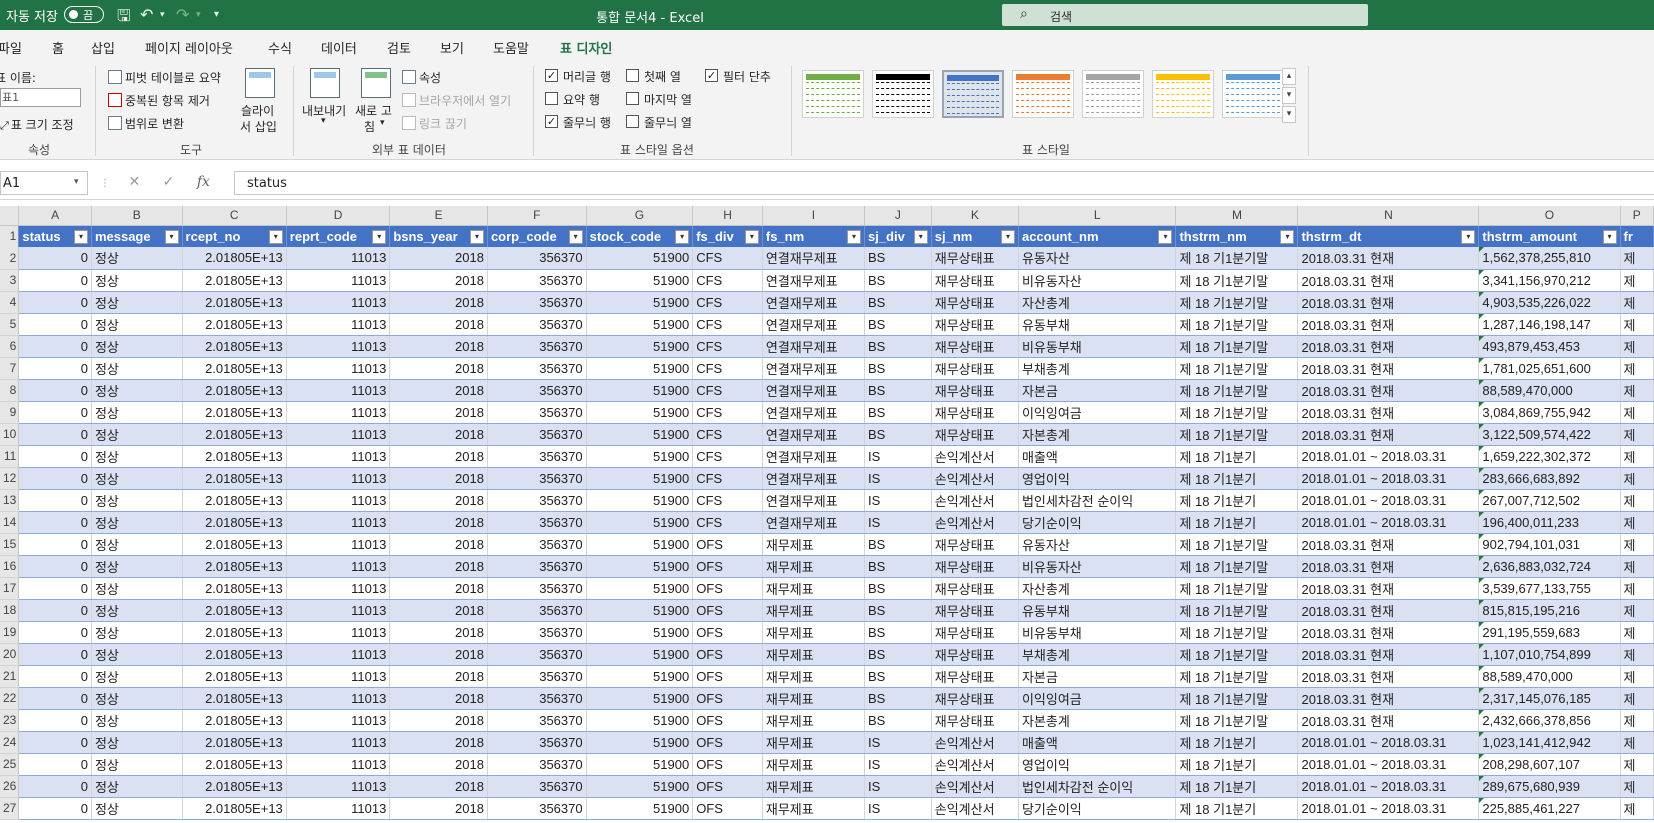  Describe the element at coordinates (1097, 522) in the screenshot. I see `table-cell: 당기순이익` at that location.